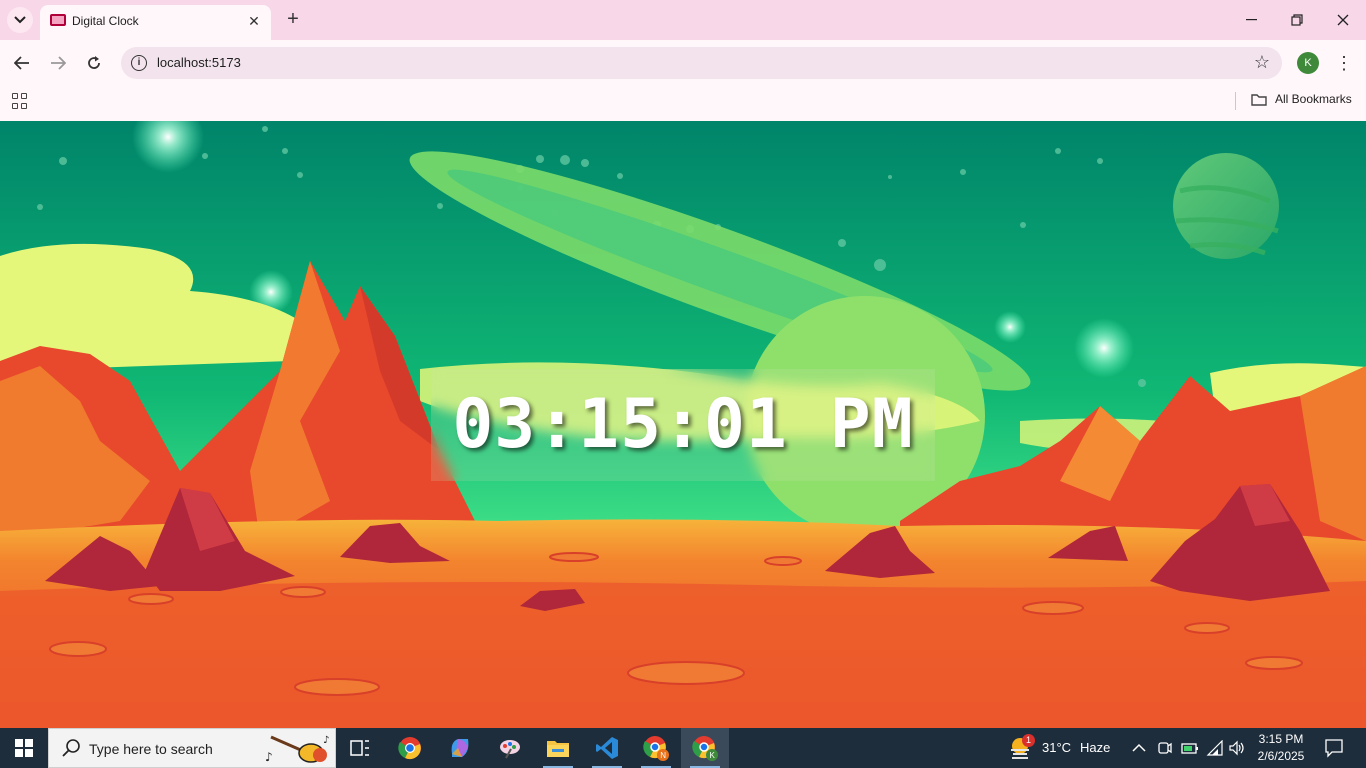 Image resolution: width=1366 pixels, height=768 pixels. What do you see at coordinates (1308, 63) in the screenshot?
I see `profile-avatar: K` at bounding box center [1308, 63].